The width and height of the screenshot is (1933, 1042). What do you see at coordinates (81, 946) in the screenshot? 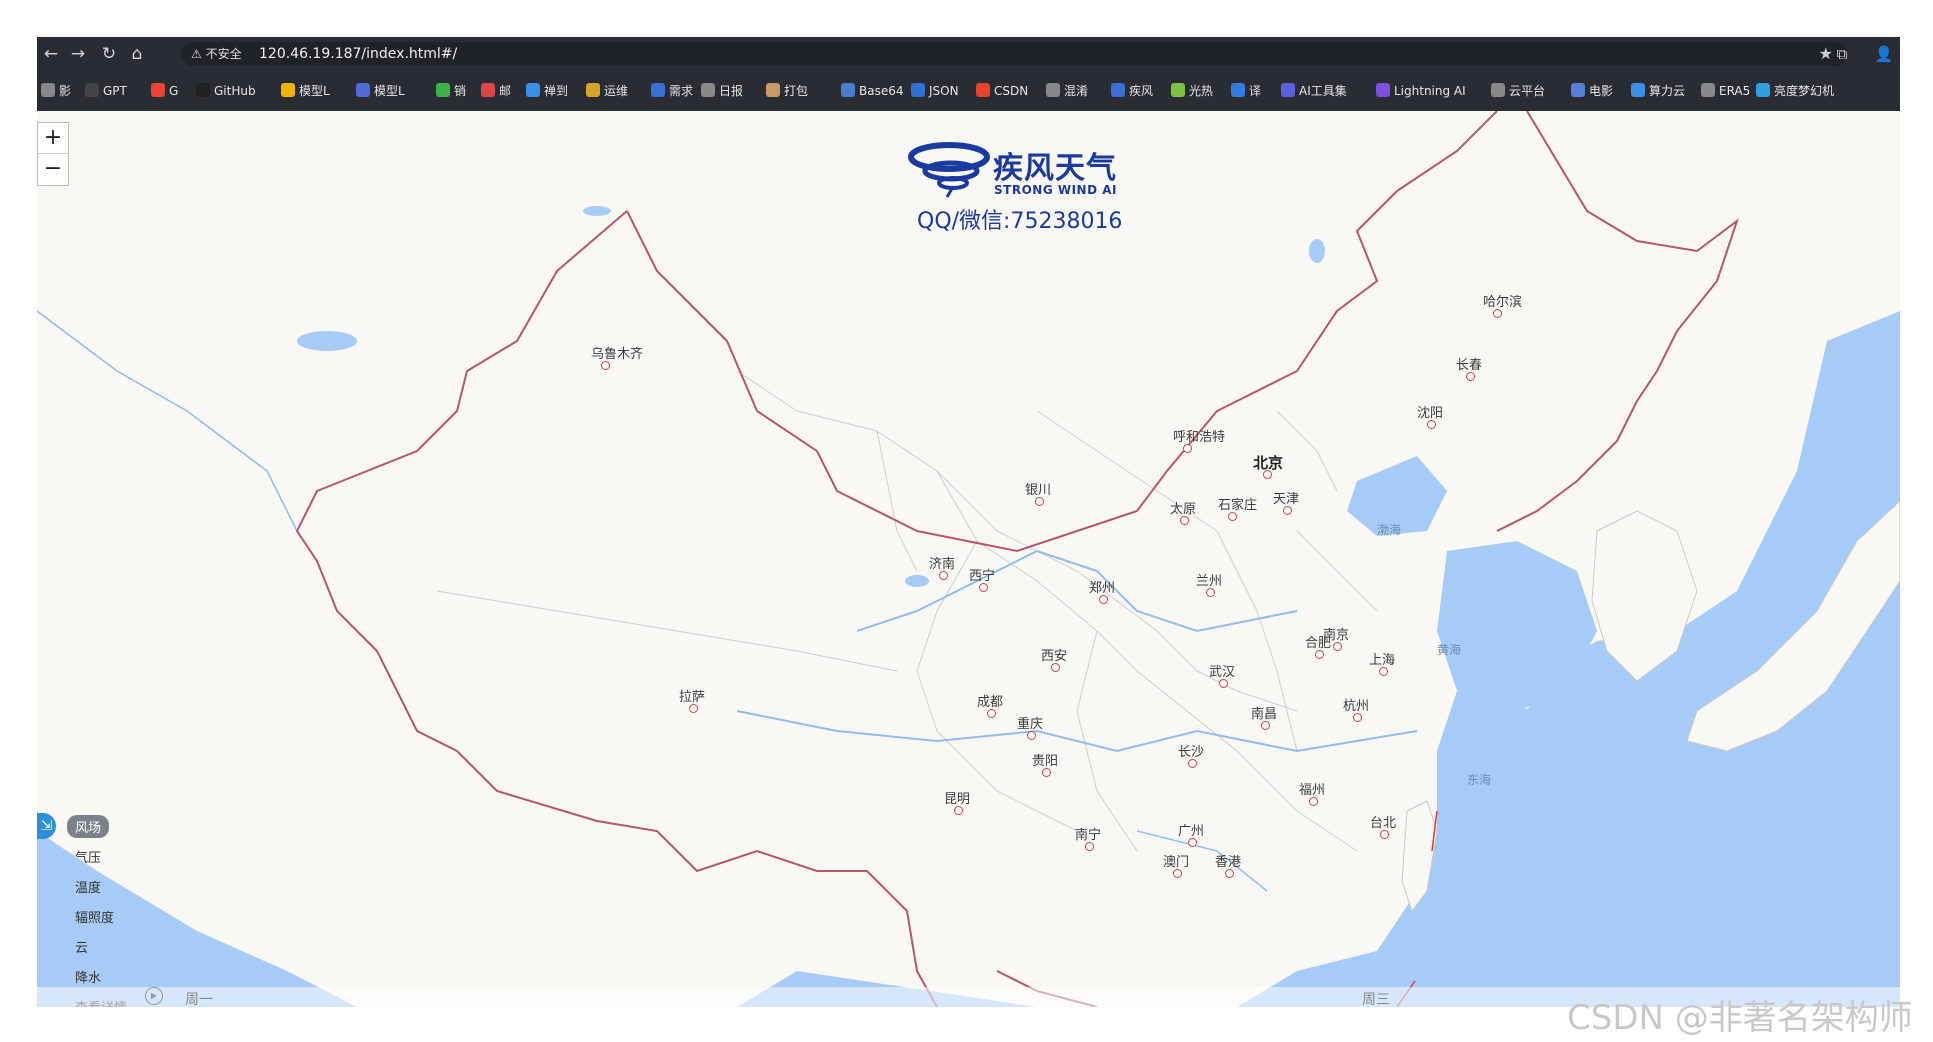
I see `layer-option: 云` at bounding box center [81, 946].